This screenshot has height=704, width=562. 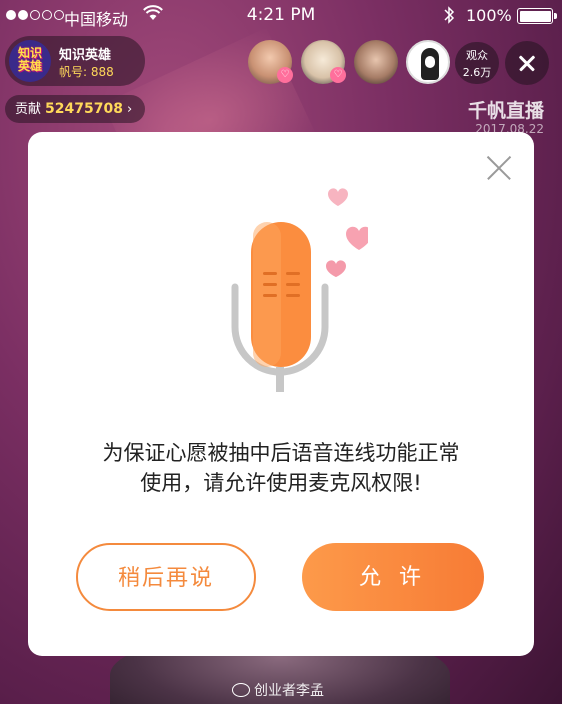 I want to click on audience-count: 2.6万, so click(x=477, y=72).